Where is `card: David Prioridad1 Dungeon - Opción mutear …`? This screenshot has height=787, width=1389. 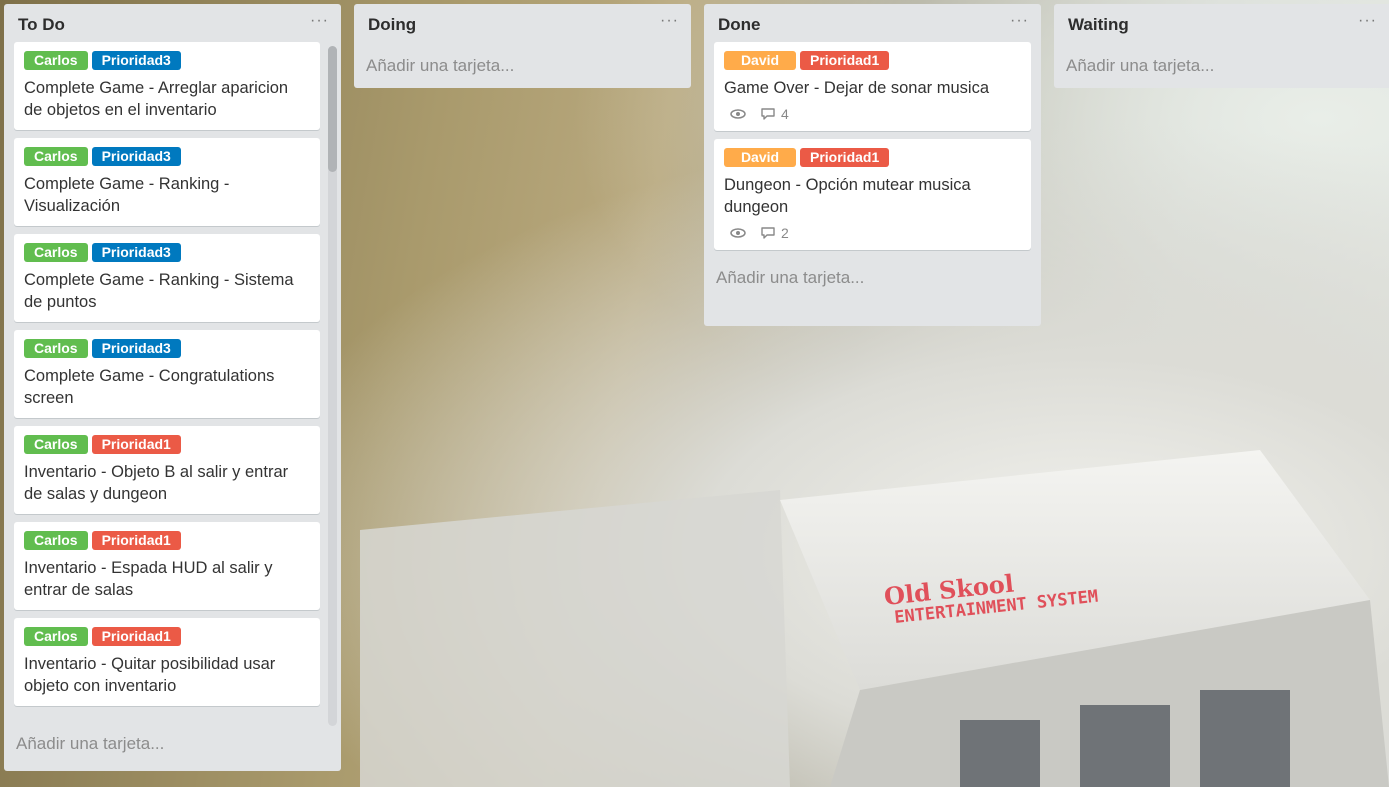
card: David Prioridad1 Dungeon - Opción mutear … is located at coordinates (872, 194).